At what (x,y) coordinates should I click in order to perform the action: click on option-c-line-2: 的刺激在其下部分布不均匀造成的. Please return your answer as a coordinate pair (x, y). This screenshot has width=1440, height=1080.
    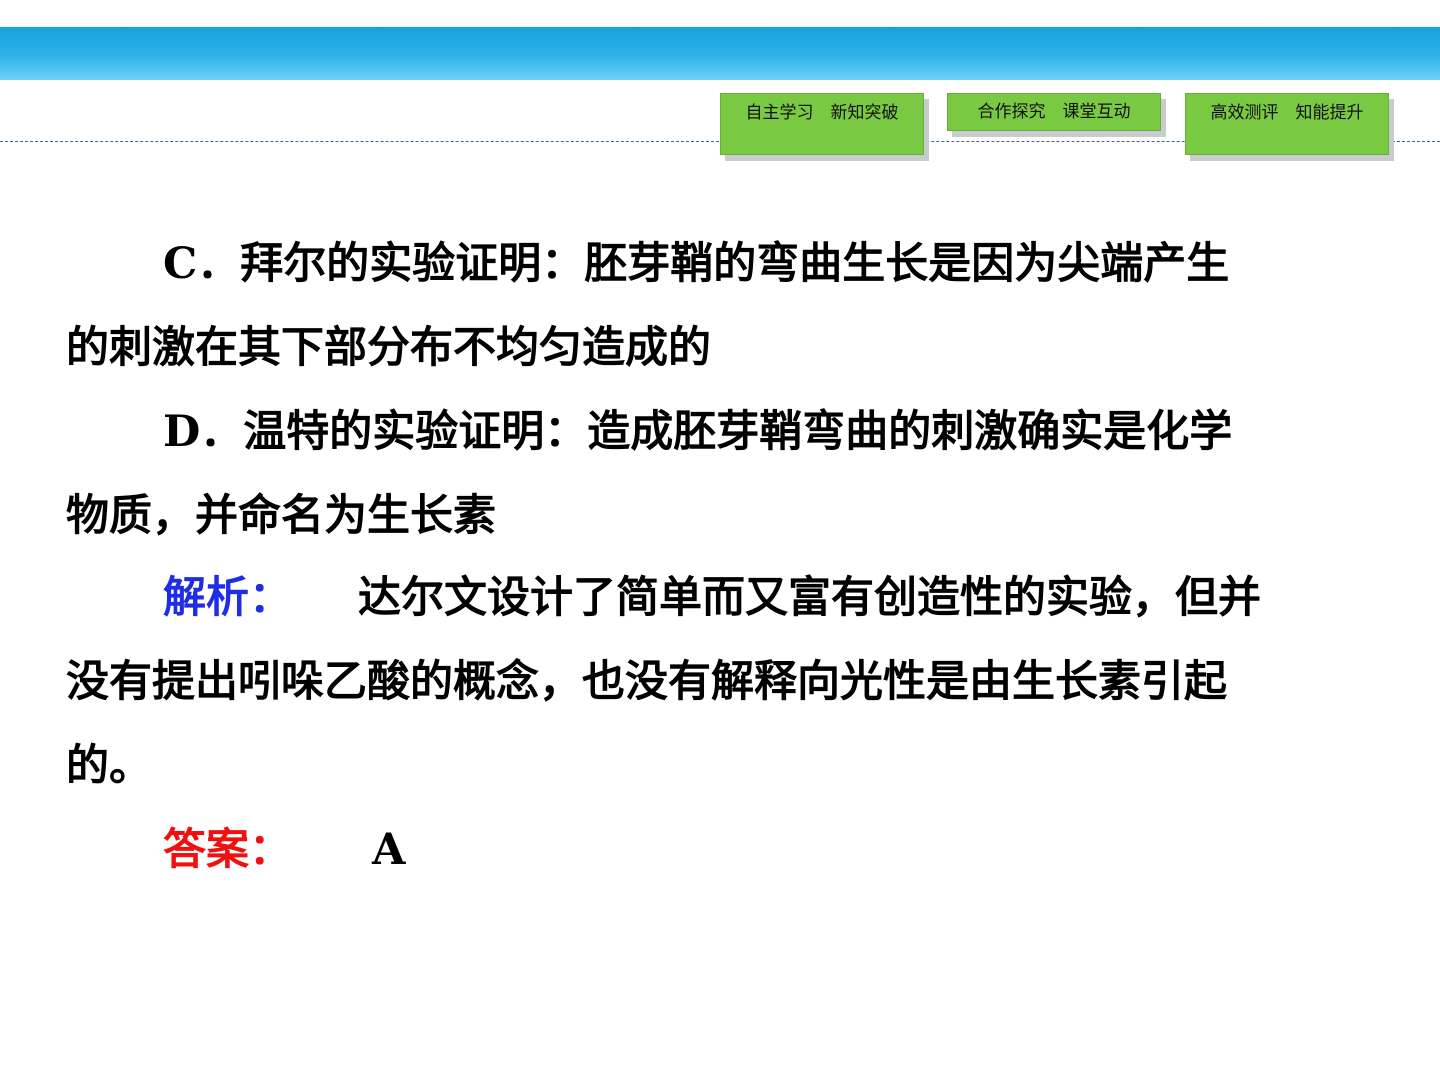
    Looking at the image, I should click on (388, 348).